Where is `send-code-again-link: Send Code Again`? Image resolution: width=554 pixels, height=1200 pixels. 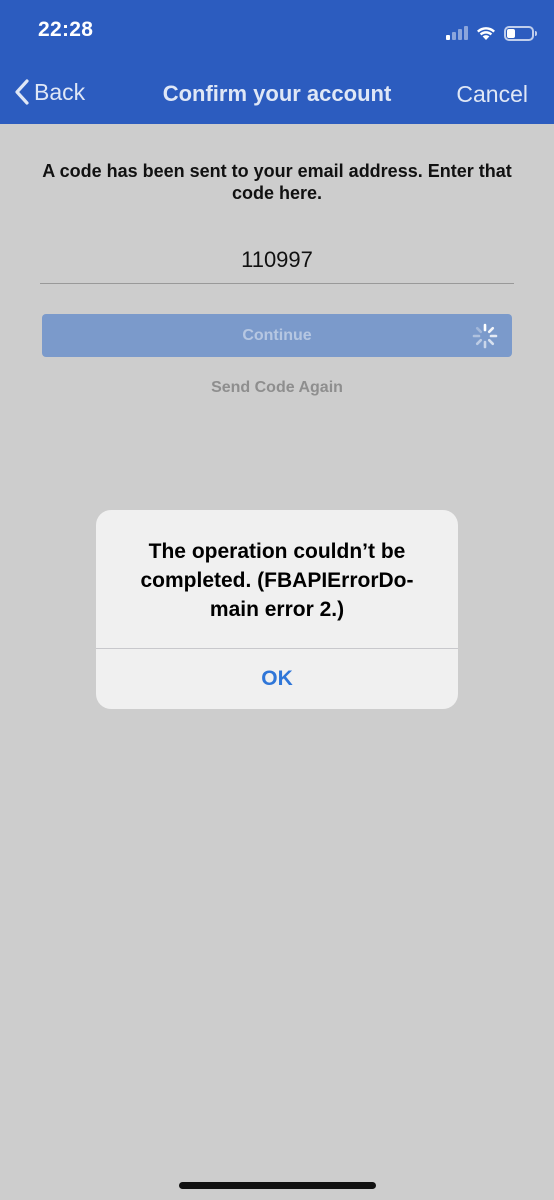 send-code-again-link: Send Code Again is located at coordinates (277, 388).